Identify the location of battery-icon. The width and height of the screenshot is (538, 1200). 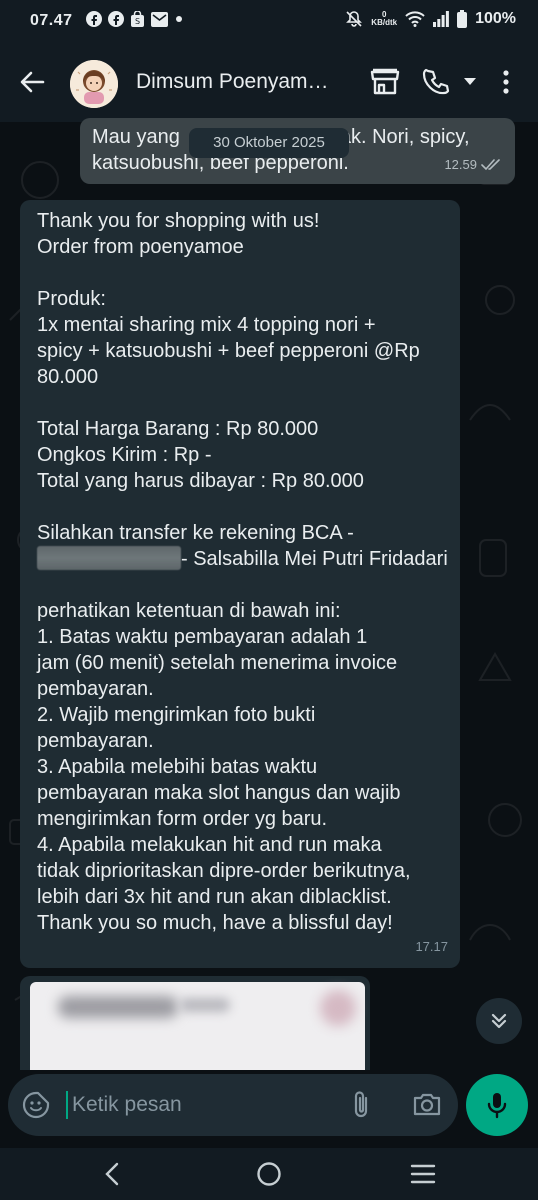
(462, 19).